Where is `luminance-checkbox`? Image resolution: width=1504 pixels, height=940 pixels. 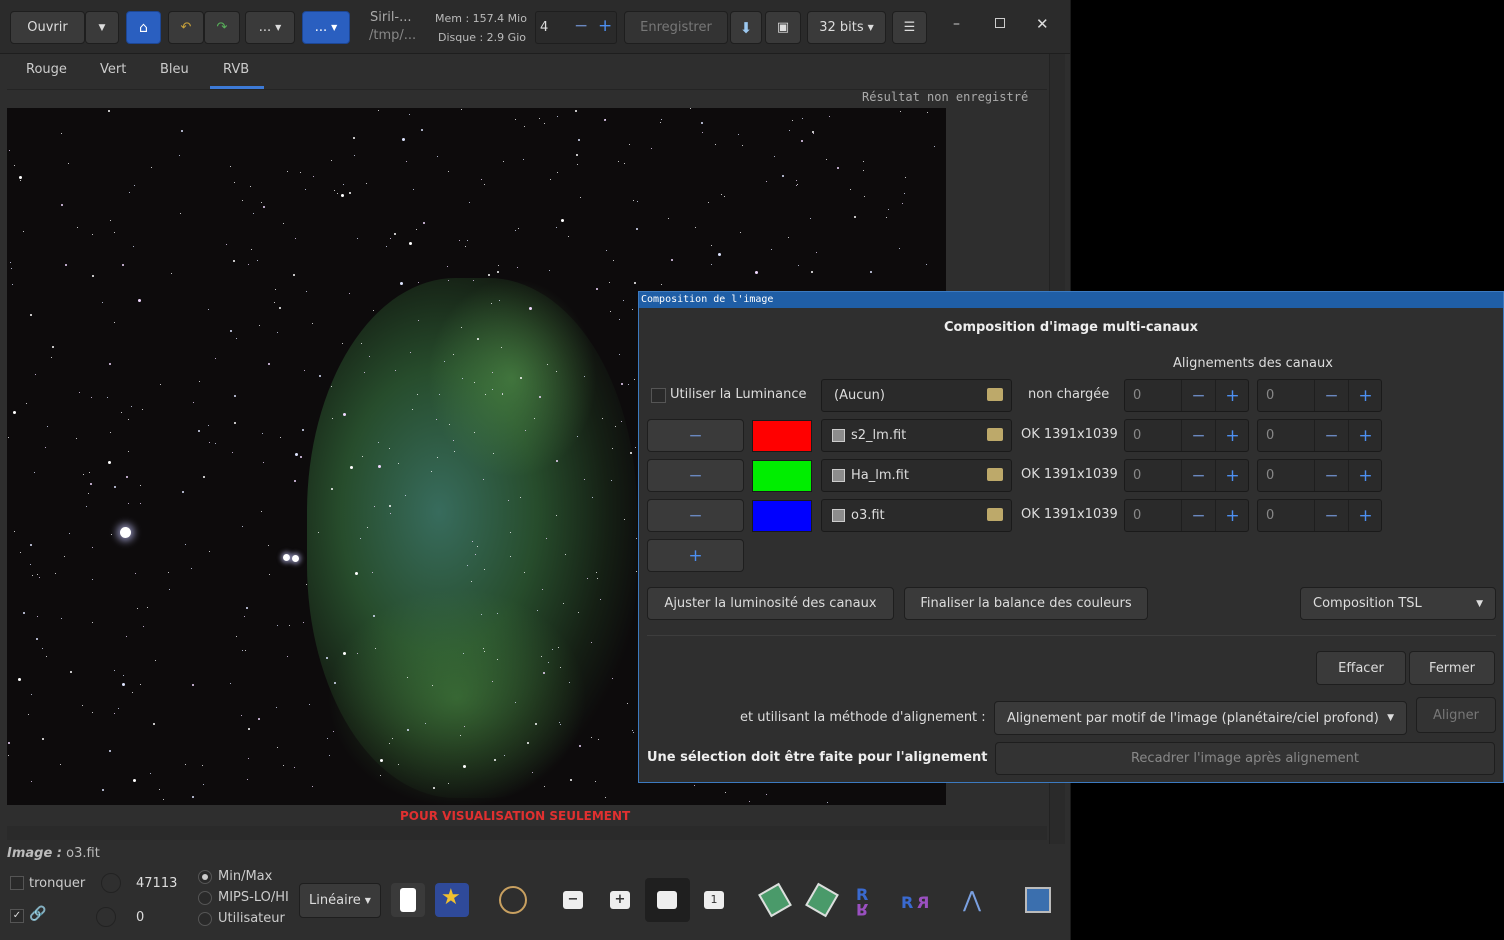
luminance-checkbox is located at coordinates (658, 395).